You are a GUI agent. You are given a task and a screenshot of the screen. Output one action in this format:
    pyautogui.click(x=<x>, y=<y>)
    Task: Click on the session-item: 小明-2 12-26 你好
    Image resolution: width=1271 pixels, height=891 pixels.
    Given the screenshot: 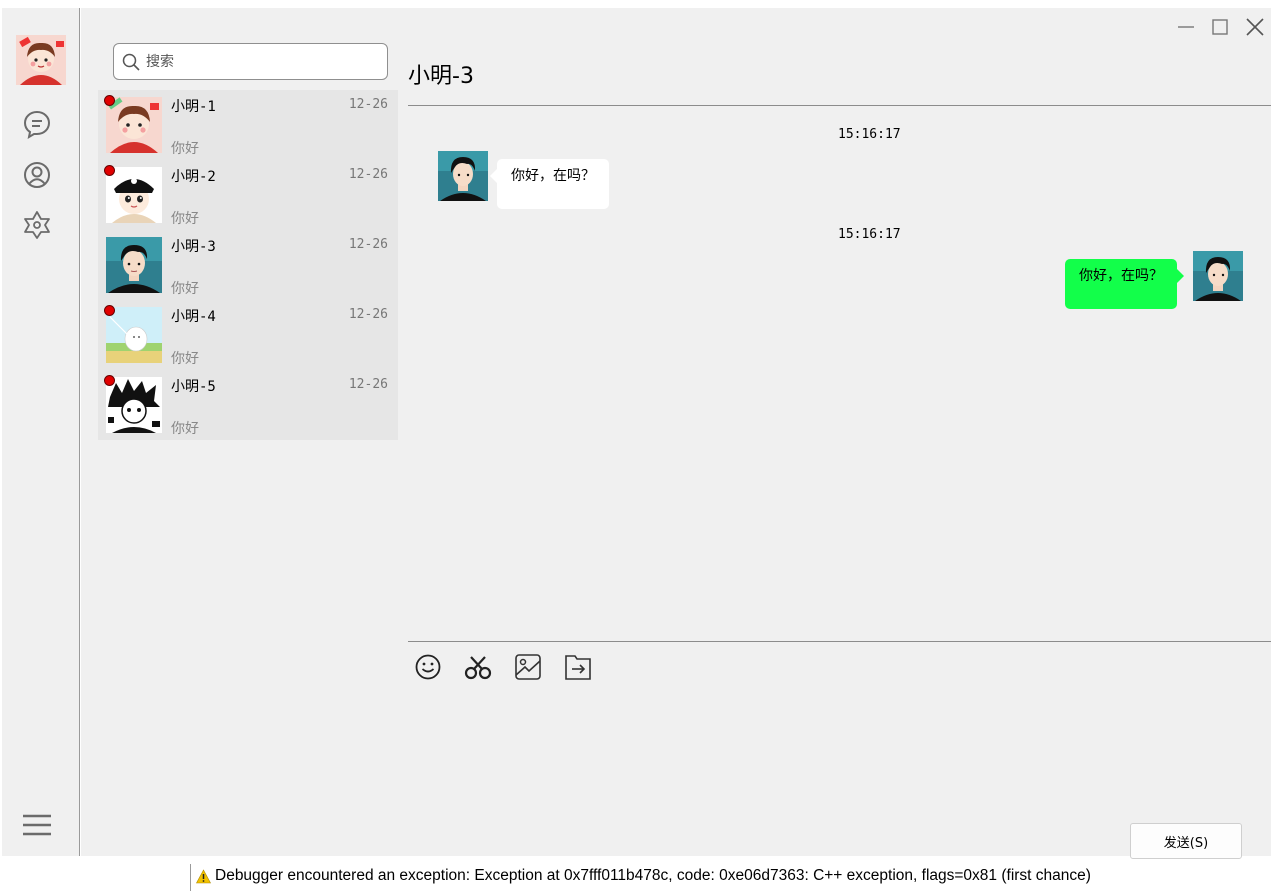 What is the action you would take?
    pyautogui.click(x=248, y=195)
    